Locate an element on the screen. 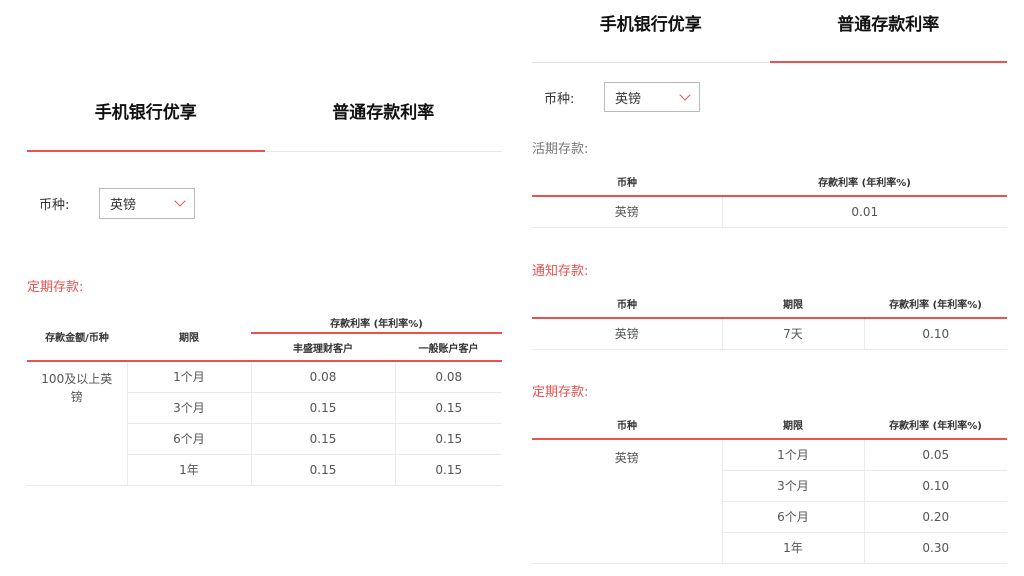  notice-deposit-table: 币种 期限 存款利率 (年利率%) 英镑 7天 0.10 is located at coordinates (769, 320).